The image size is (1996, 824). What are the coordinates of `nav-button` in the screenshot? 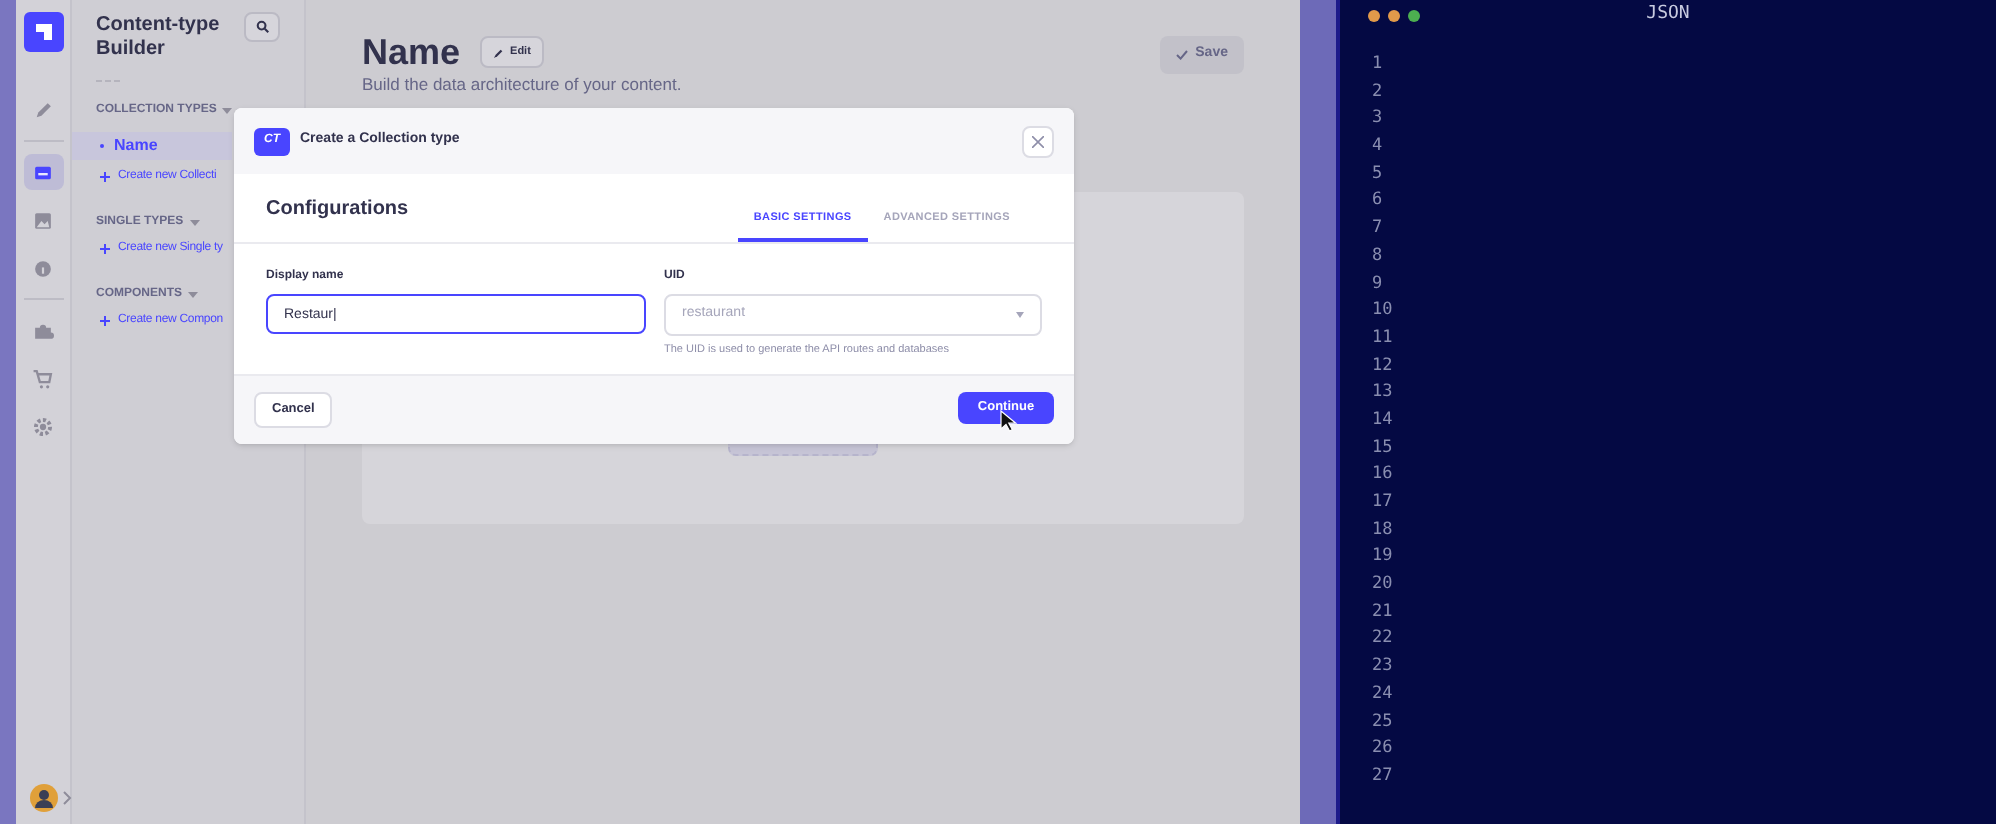 It's located at (43, 172).